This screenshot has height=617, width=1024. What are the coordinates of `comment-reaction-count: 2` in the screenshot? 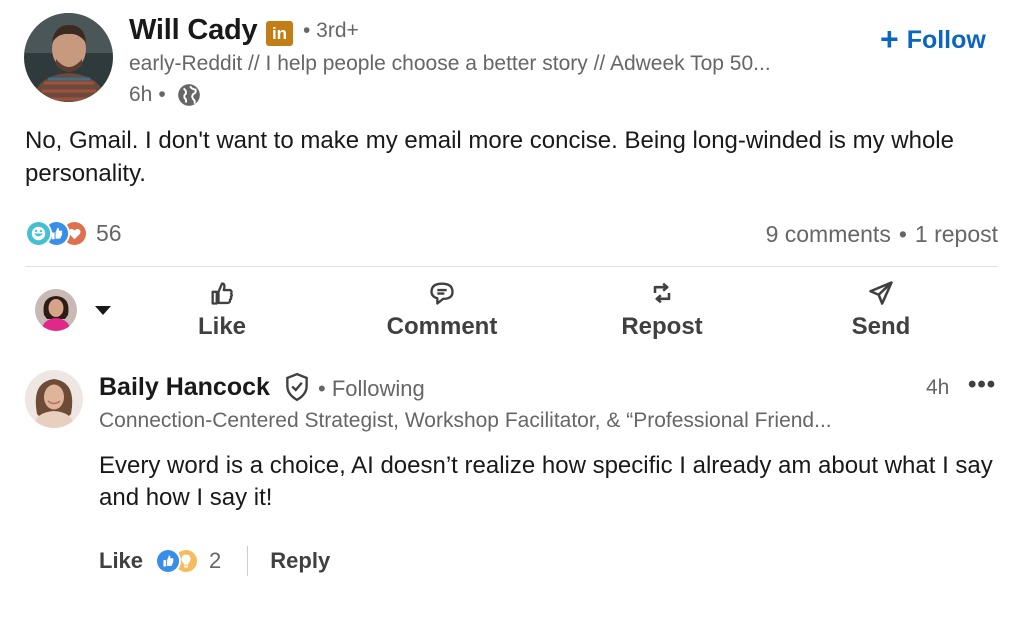 It's located at (215, 560).